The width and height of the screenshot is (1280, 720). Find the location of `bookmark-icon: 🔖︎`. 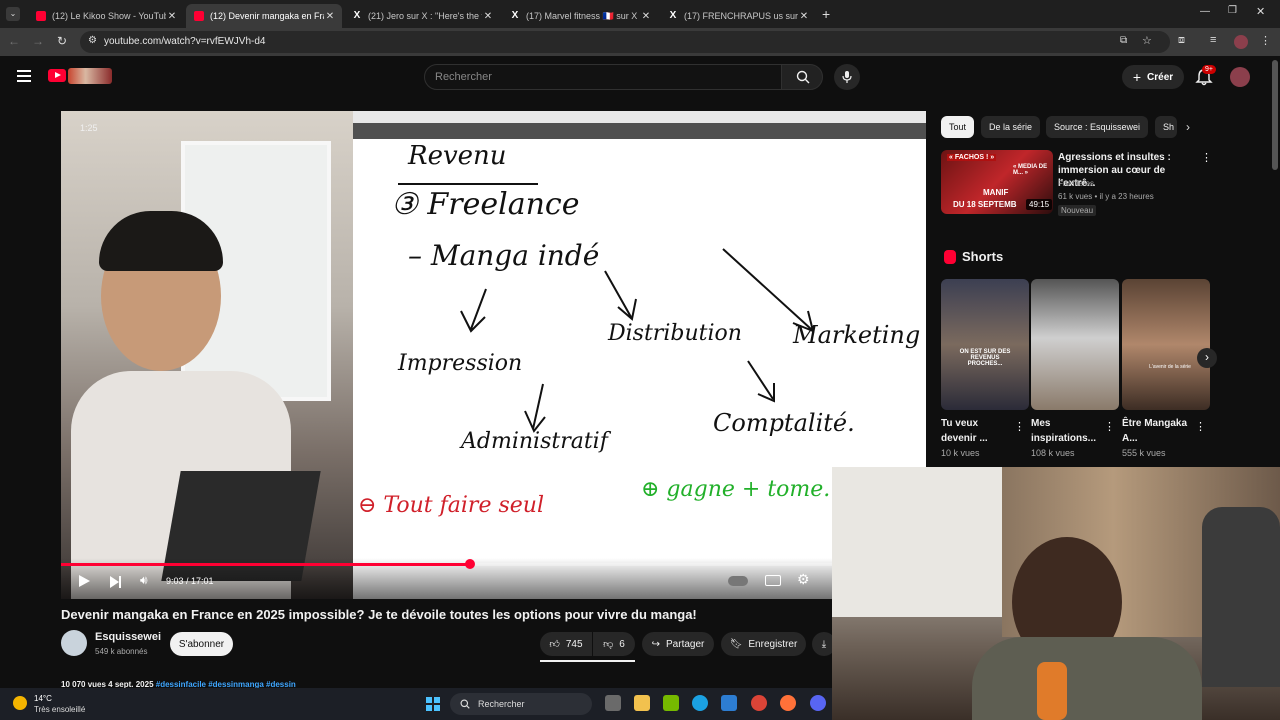

bookmark-icon: 🔖︎ is located at coordinates (736, 644).